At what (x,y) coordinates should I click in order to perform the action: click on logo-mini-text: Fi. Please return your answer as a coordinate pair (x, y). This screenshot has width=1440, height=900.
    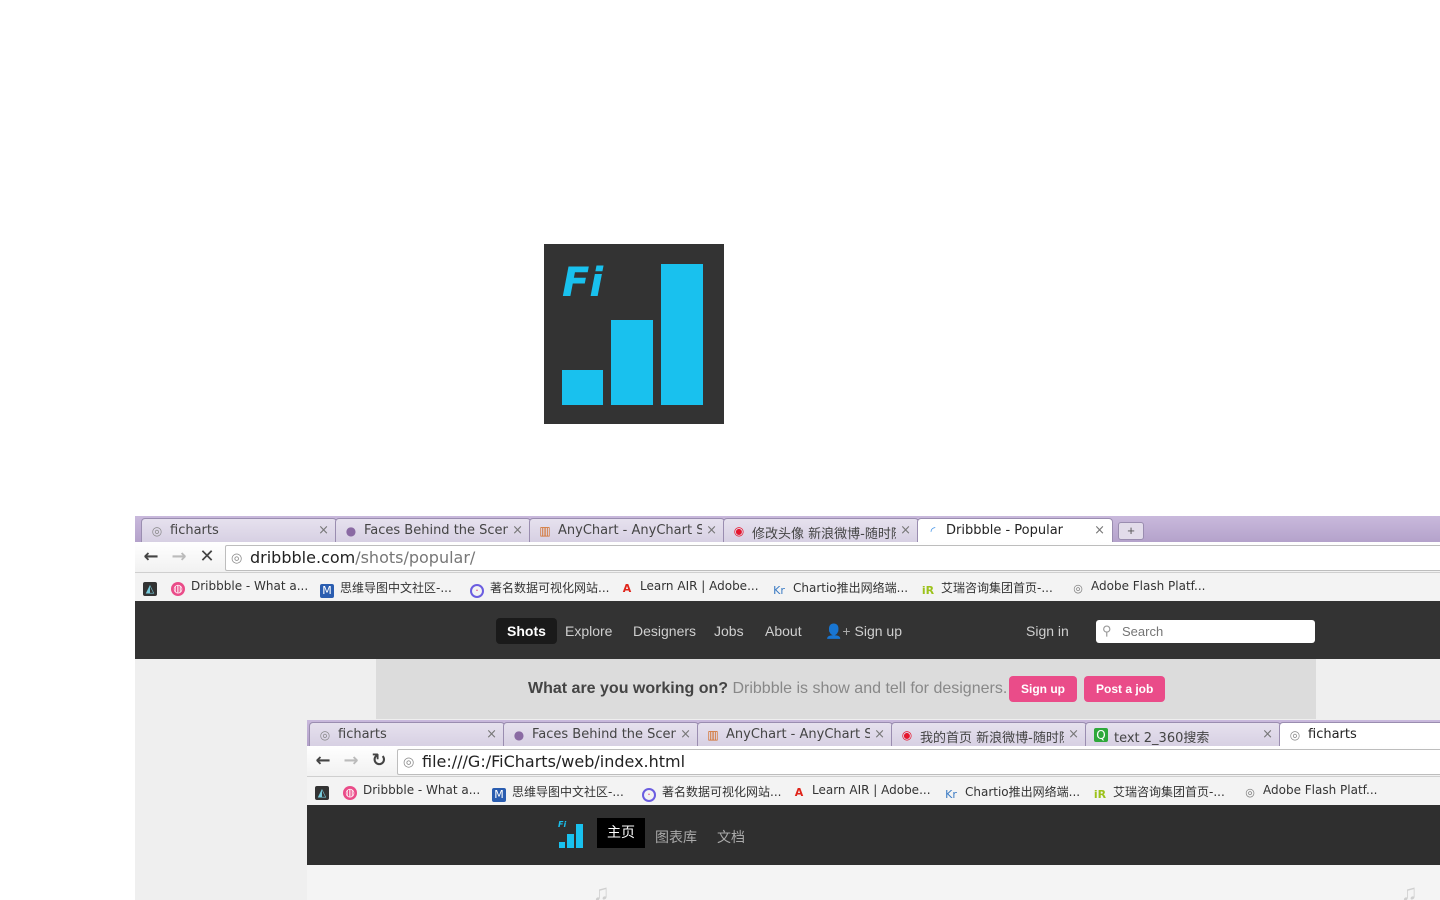
    Looking at the image, I should click on (562, 824).